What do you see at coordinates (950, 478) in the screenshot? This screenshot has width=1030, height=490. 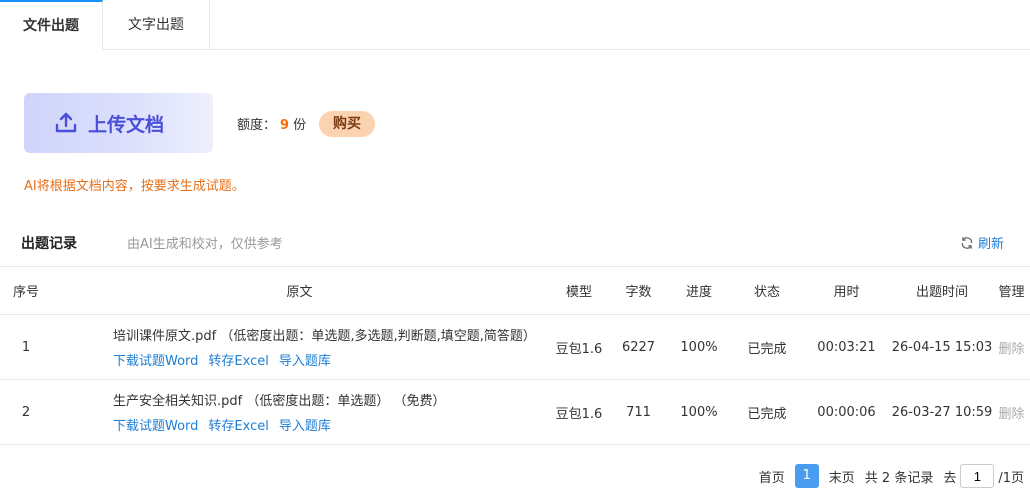 I see `goto-prefix: 去` at bounding box center [950, 478].